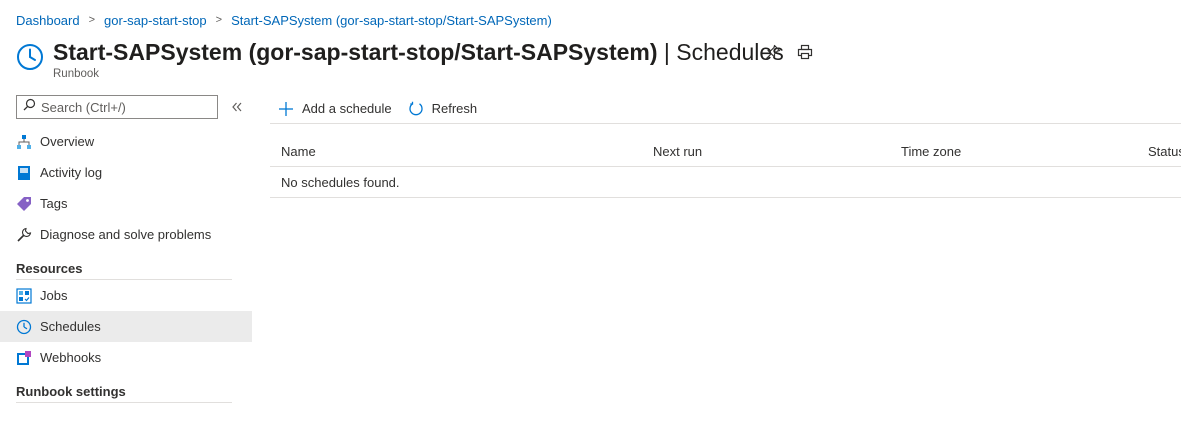 The width and height of the screenshot is (1181, 424). What do you see at coordinates (335, 109) in the screenshot?
I see `add-schedule-button: Add a schedule` at bounding box center [335, 109].